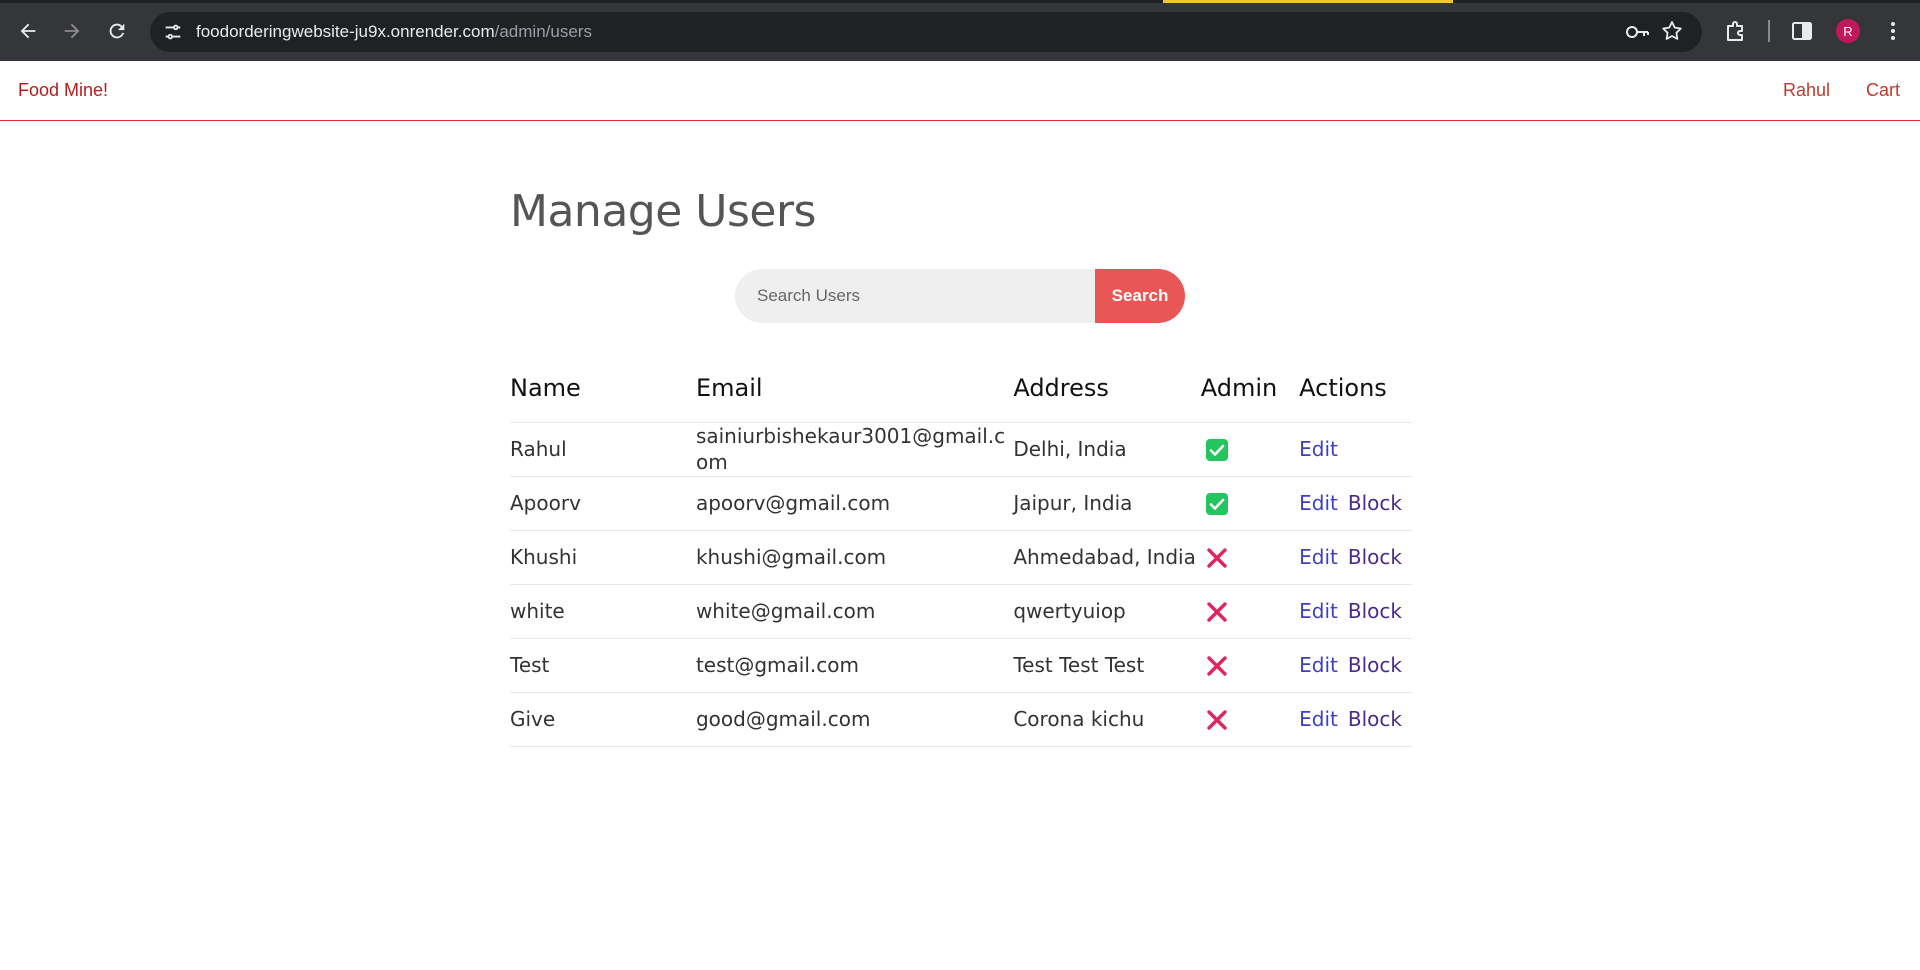 The width and height of the screenshot is (1920, 970). I want to click on bookmark-star-icon, so click(1672, 31).